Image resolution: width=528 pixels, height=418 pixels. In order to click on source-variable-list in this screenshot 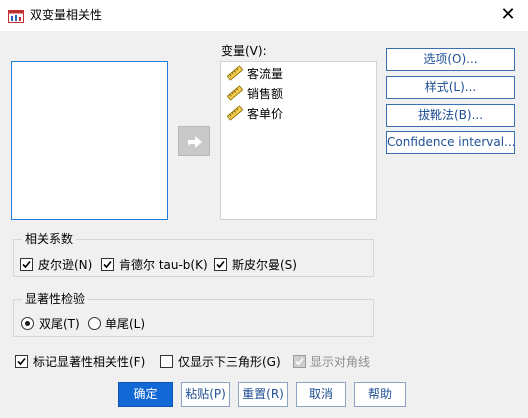, I will do `click(89, 140)`.